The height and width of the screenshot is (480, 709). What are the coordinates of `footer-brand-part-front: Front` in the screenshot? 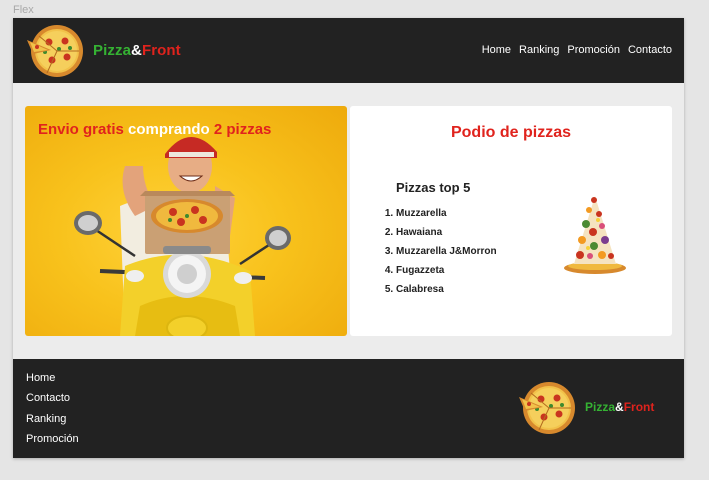 It's located at (639, 407).